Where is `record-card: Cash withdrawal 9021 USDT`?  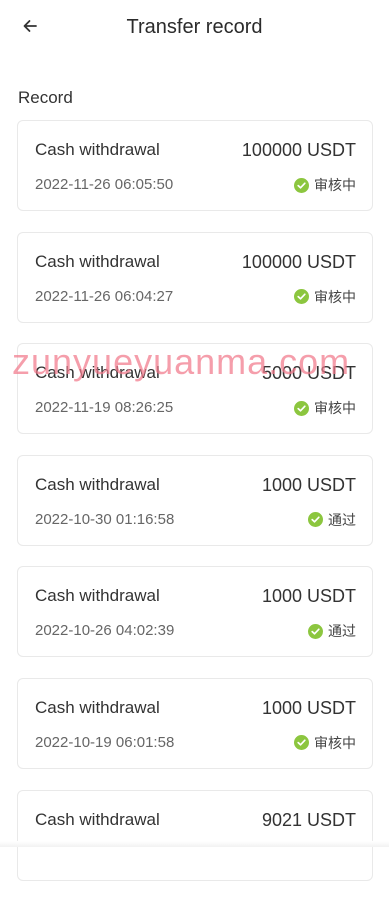 record-card: Cash withdrawal 9021 USDT is located at coordinates (195, 835).